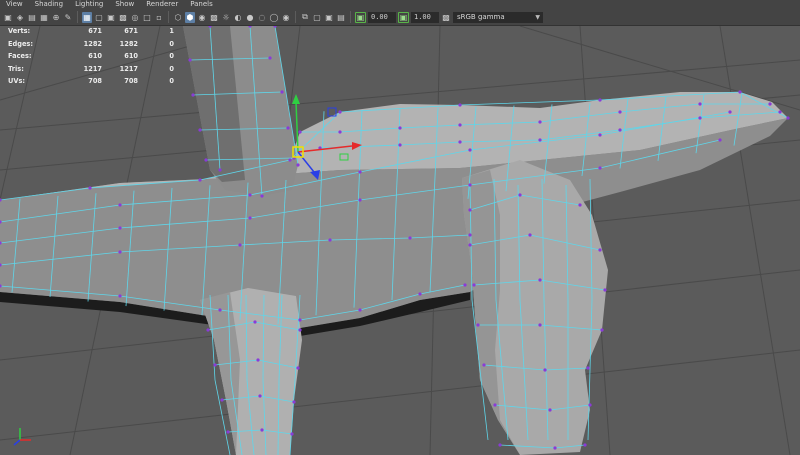 The height and width of the screenshot is (455, 800). I want to click on field-chart-icon: ◎, so click(135, 17).